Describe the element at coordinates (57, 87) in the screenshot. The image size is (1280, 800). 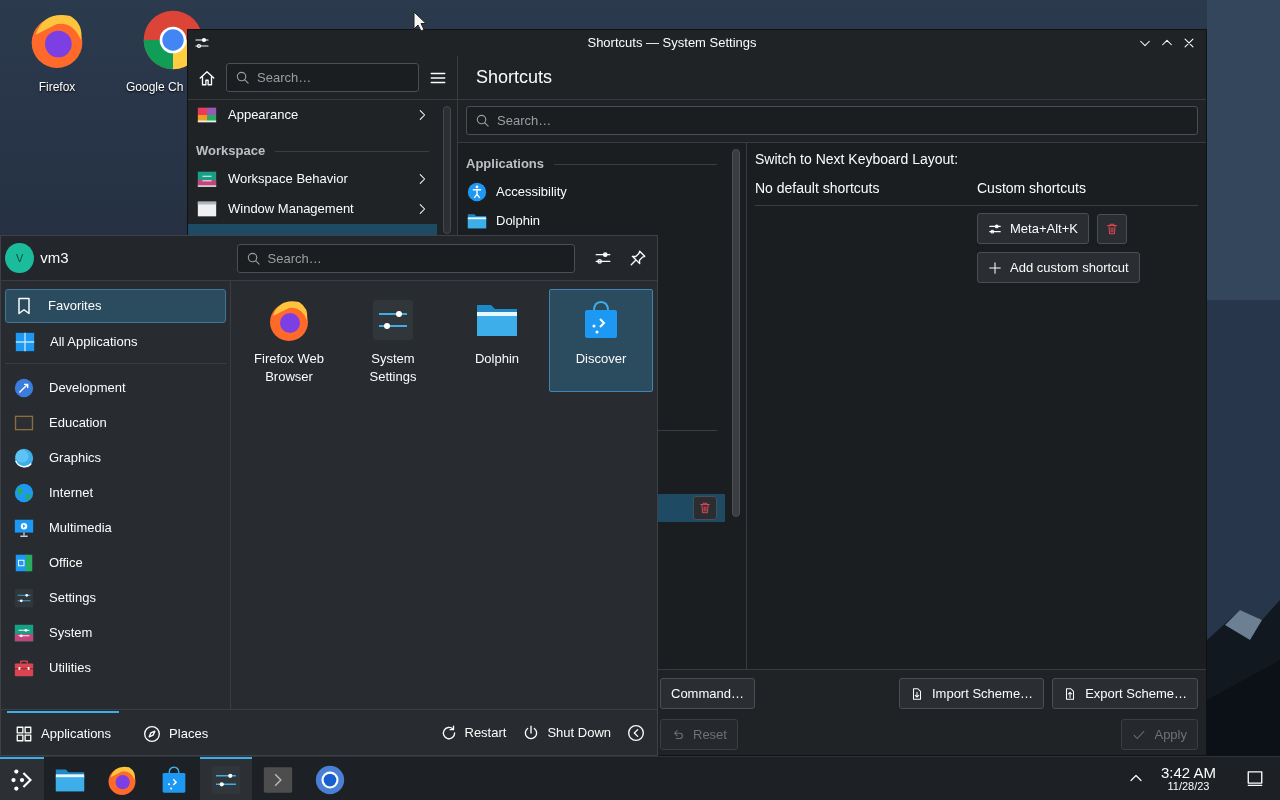
I see `desktop-icon-label: Firefox` at that location.